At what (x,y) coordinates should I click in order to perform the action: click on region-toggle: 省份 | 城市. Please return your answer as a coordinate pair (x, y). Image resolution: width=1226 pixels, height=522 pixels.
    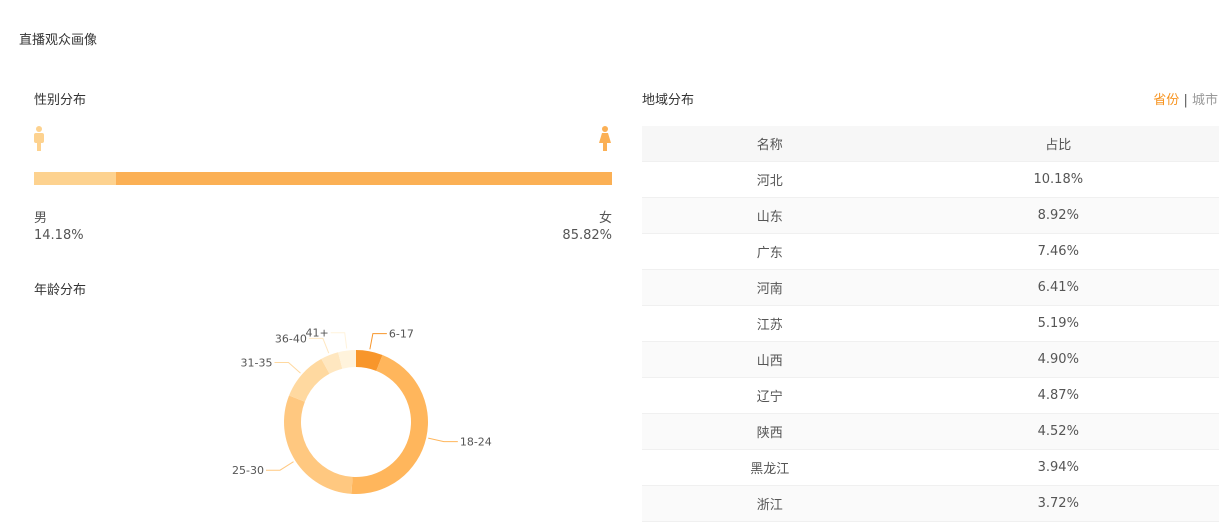
    Looking at the image, I should click on (1185, 98).